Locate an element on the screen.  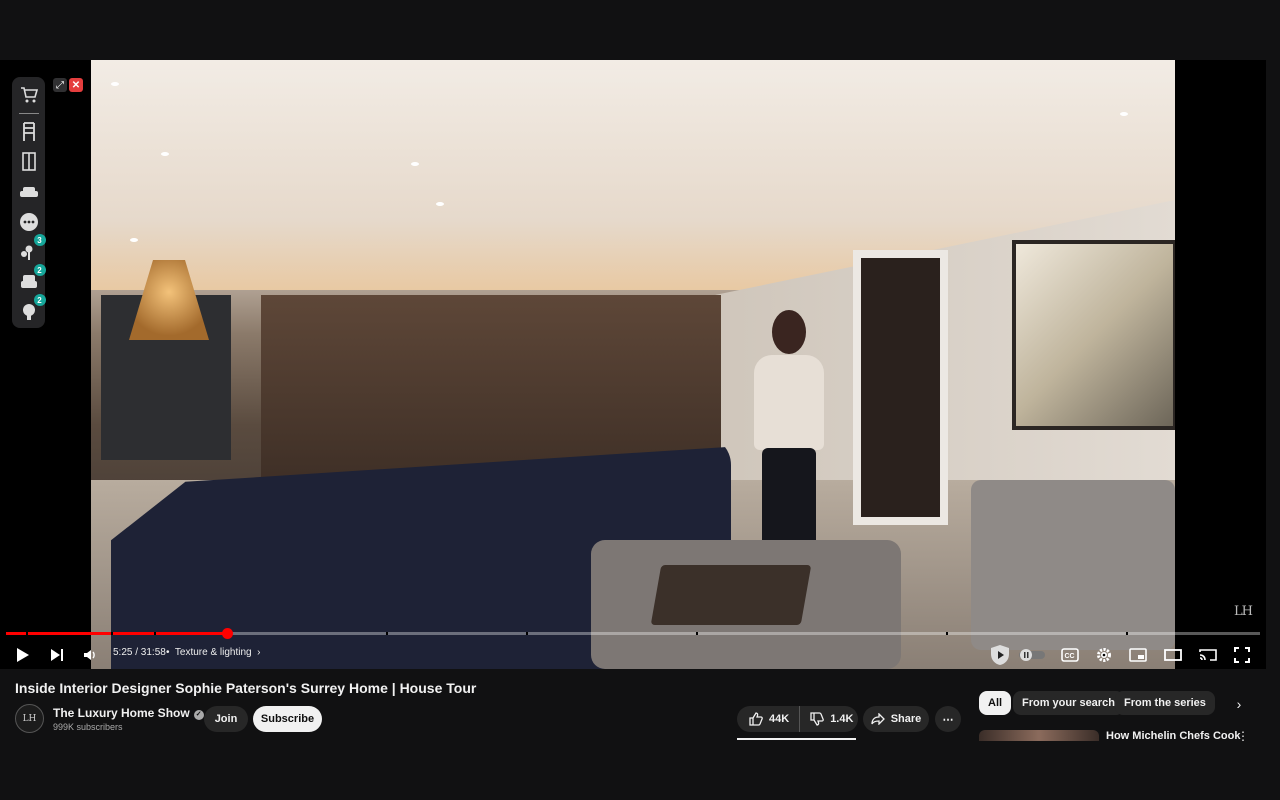
scene-tray is located at coordinates (731, 595).